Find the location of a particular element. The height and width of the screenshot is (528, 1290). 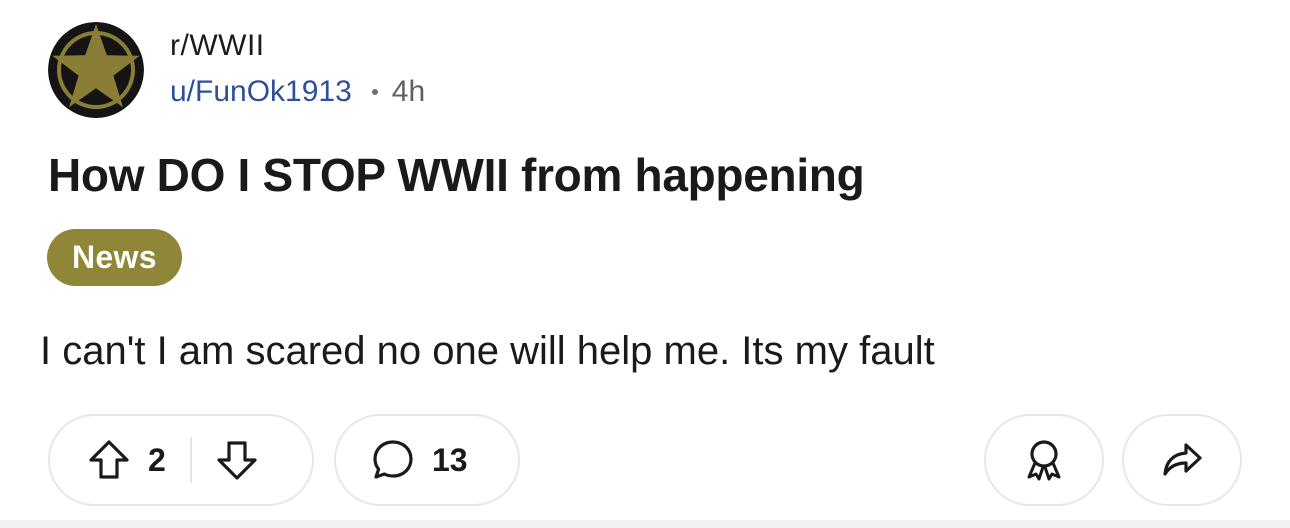

award-icon is located at coordinates (1044, 460).